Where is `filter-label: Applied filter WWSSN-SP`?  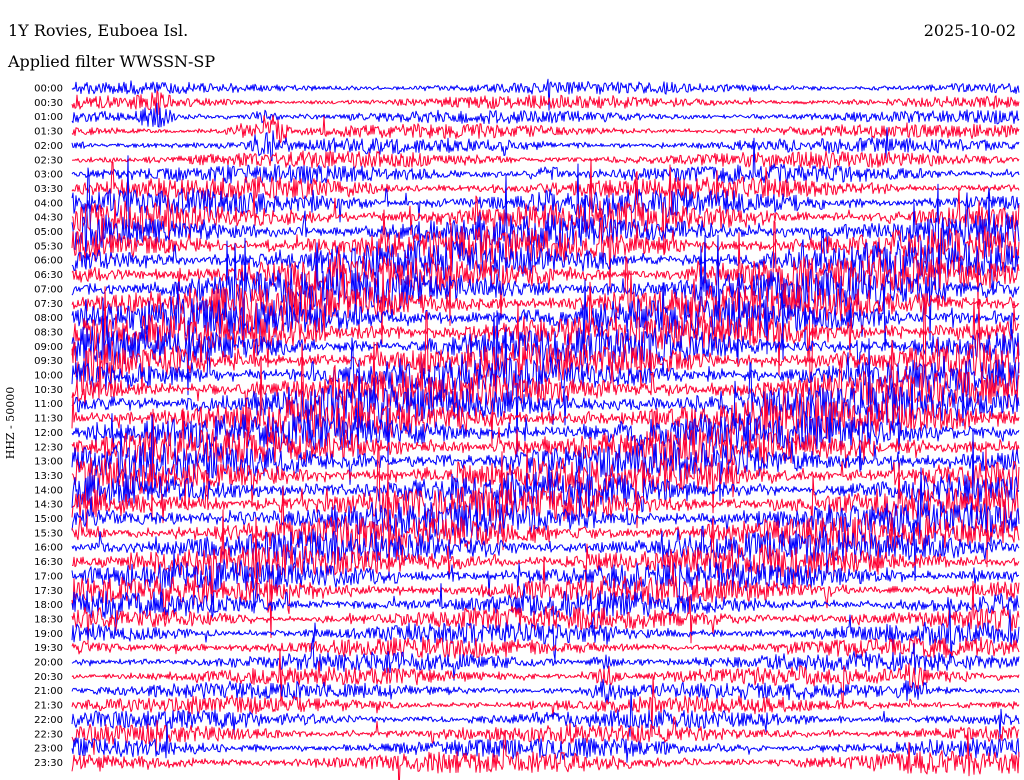
filter-label: Applied filter WWSSN-SP is located at coordinates (111, 61).